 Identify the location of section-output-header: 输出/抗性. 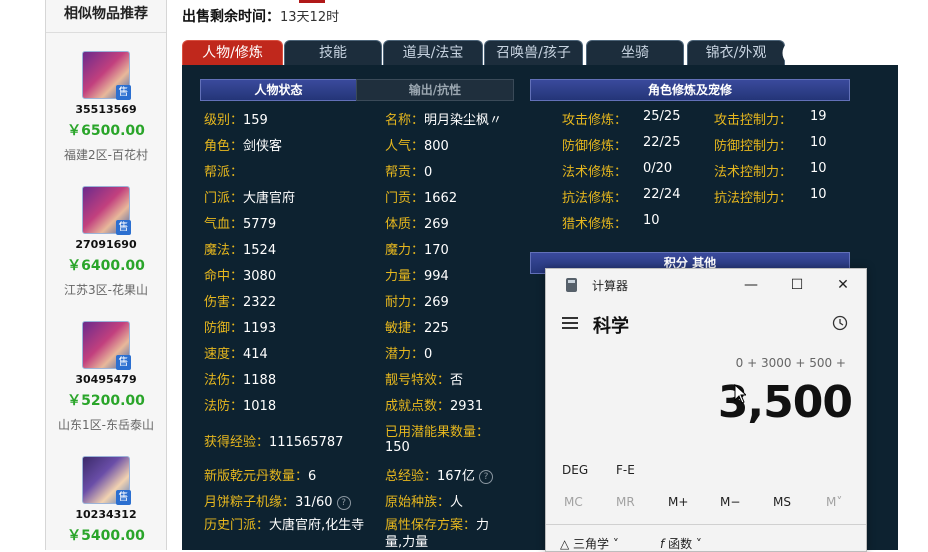
(435, 90).